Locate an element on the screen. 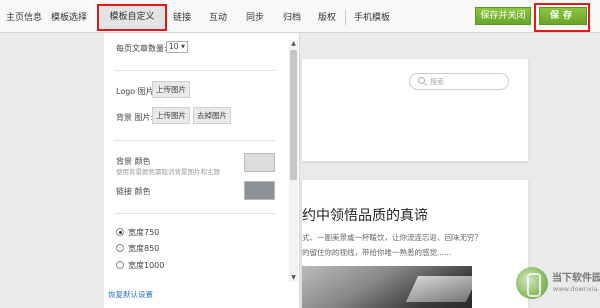 This screenshot has width=600, height=308. width-750-radio is located at coordinates (120, 232).